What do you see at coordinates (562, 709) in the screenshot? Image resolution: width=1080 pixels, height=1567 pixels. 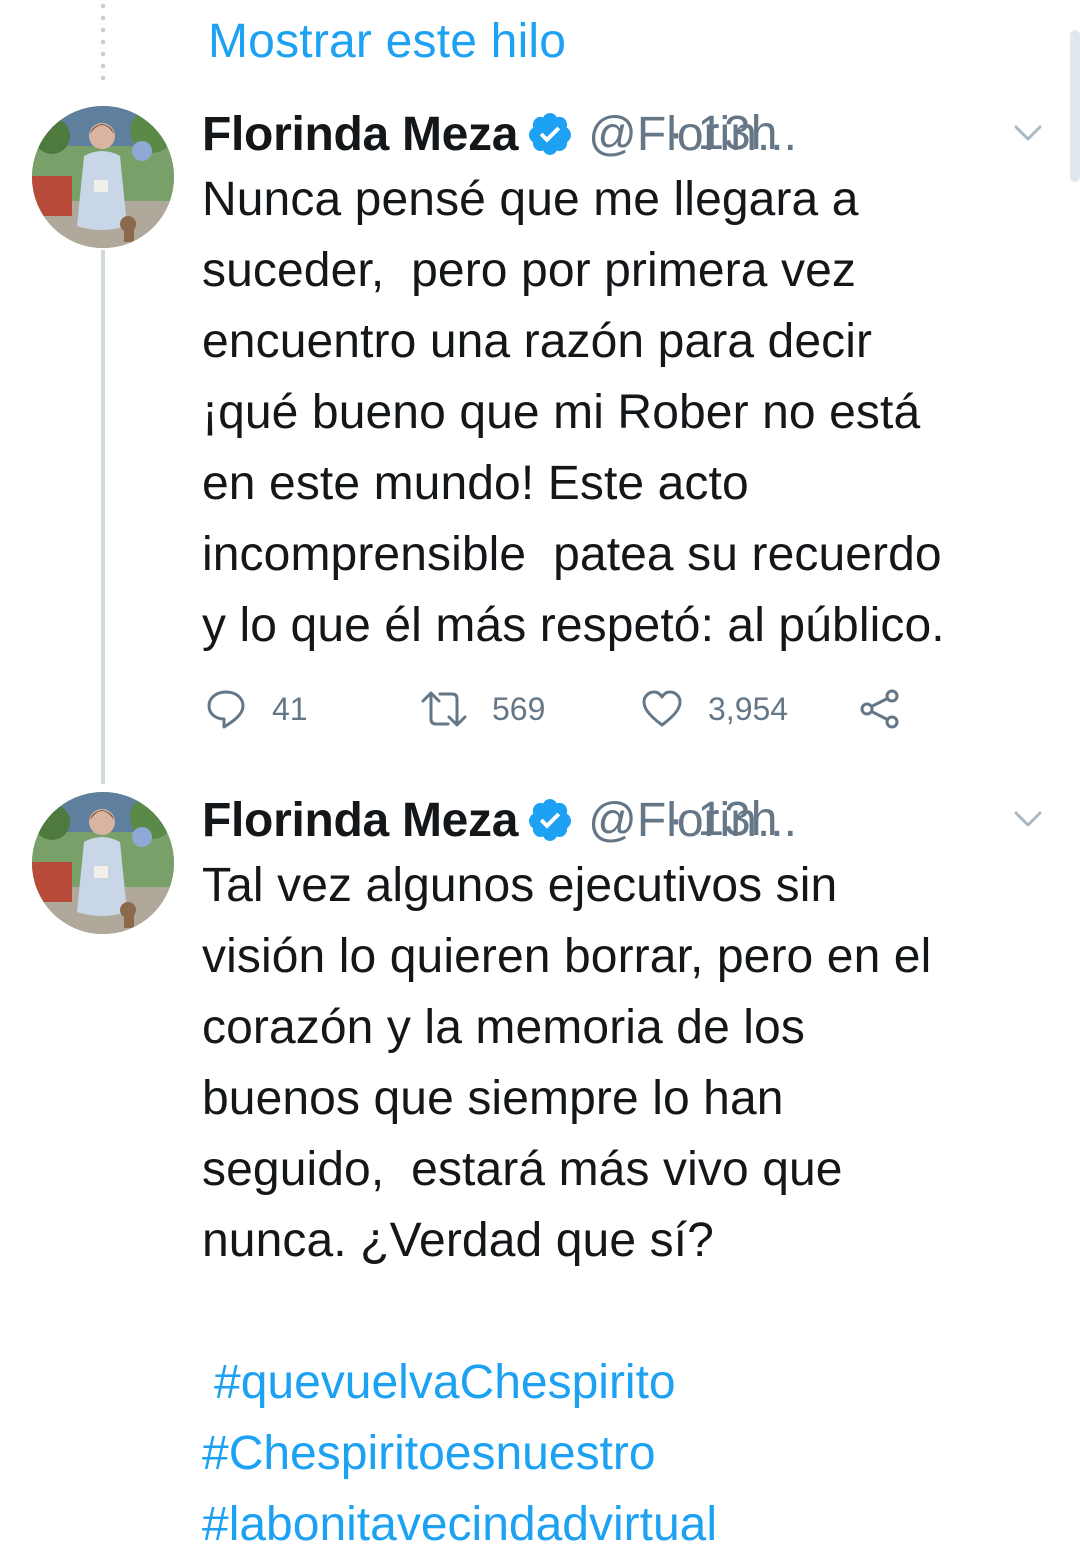 I see `tweet-actions: 41 569 3,954` at bounding box center [562, 709].